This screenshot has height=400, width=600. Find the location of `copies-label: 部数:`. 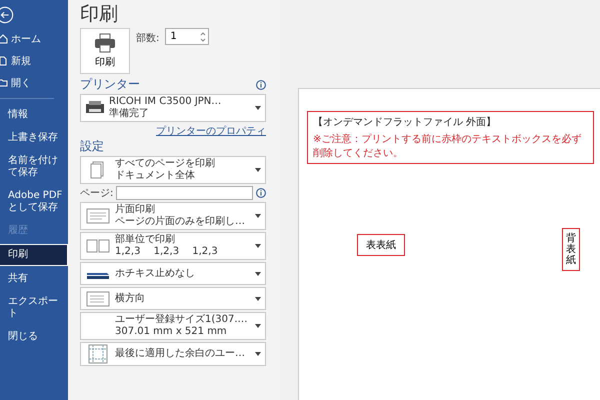

copies-label: 部数: is located at coordinates (148, 38).